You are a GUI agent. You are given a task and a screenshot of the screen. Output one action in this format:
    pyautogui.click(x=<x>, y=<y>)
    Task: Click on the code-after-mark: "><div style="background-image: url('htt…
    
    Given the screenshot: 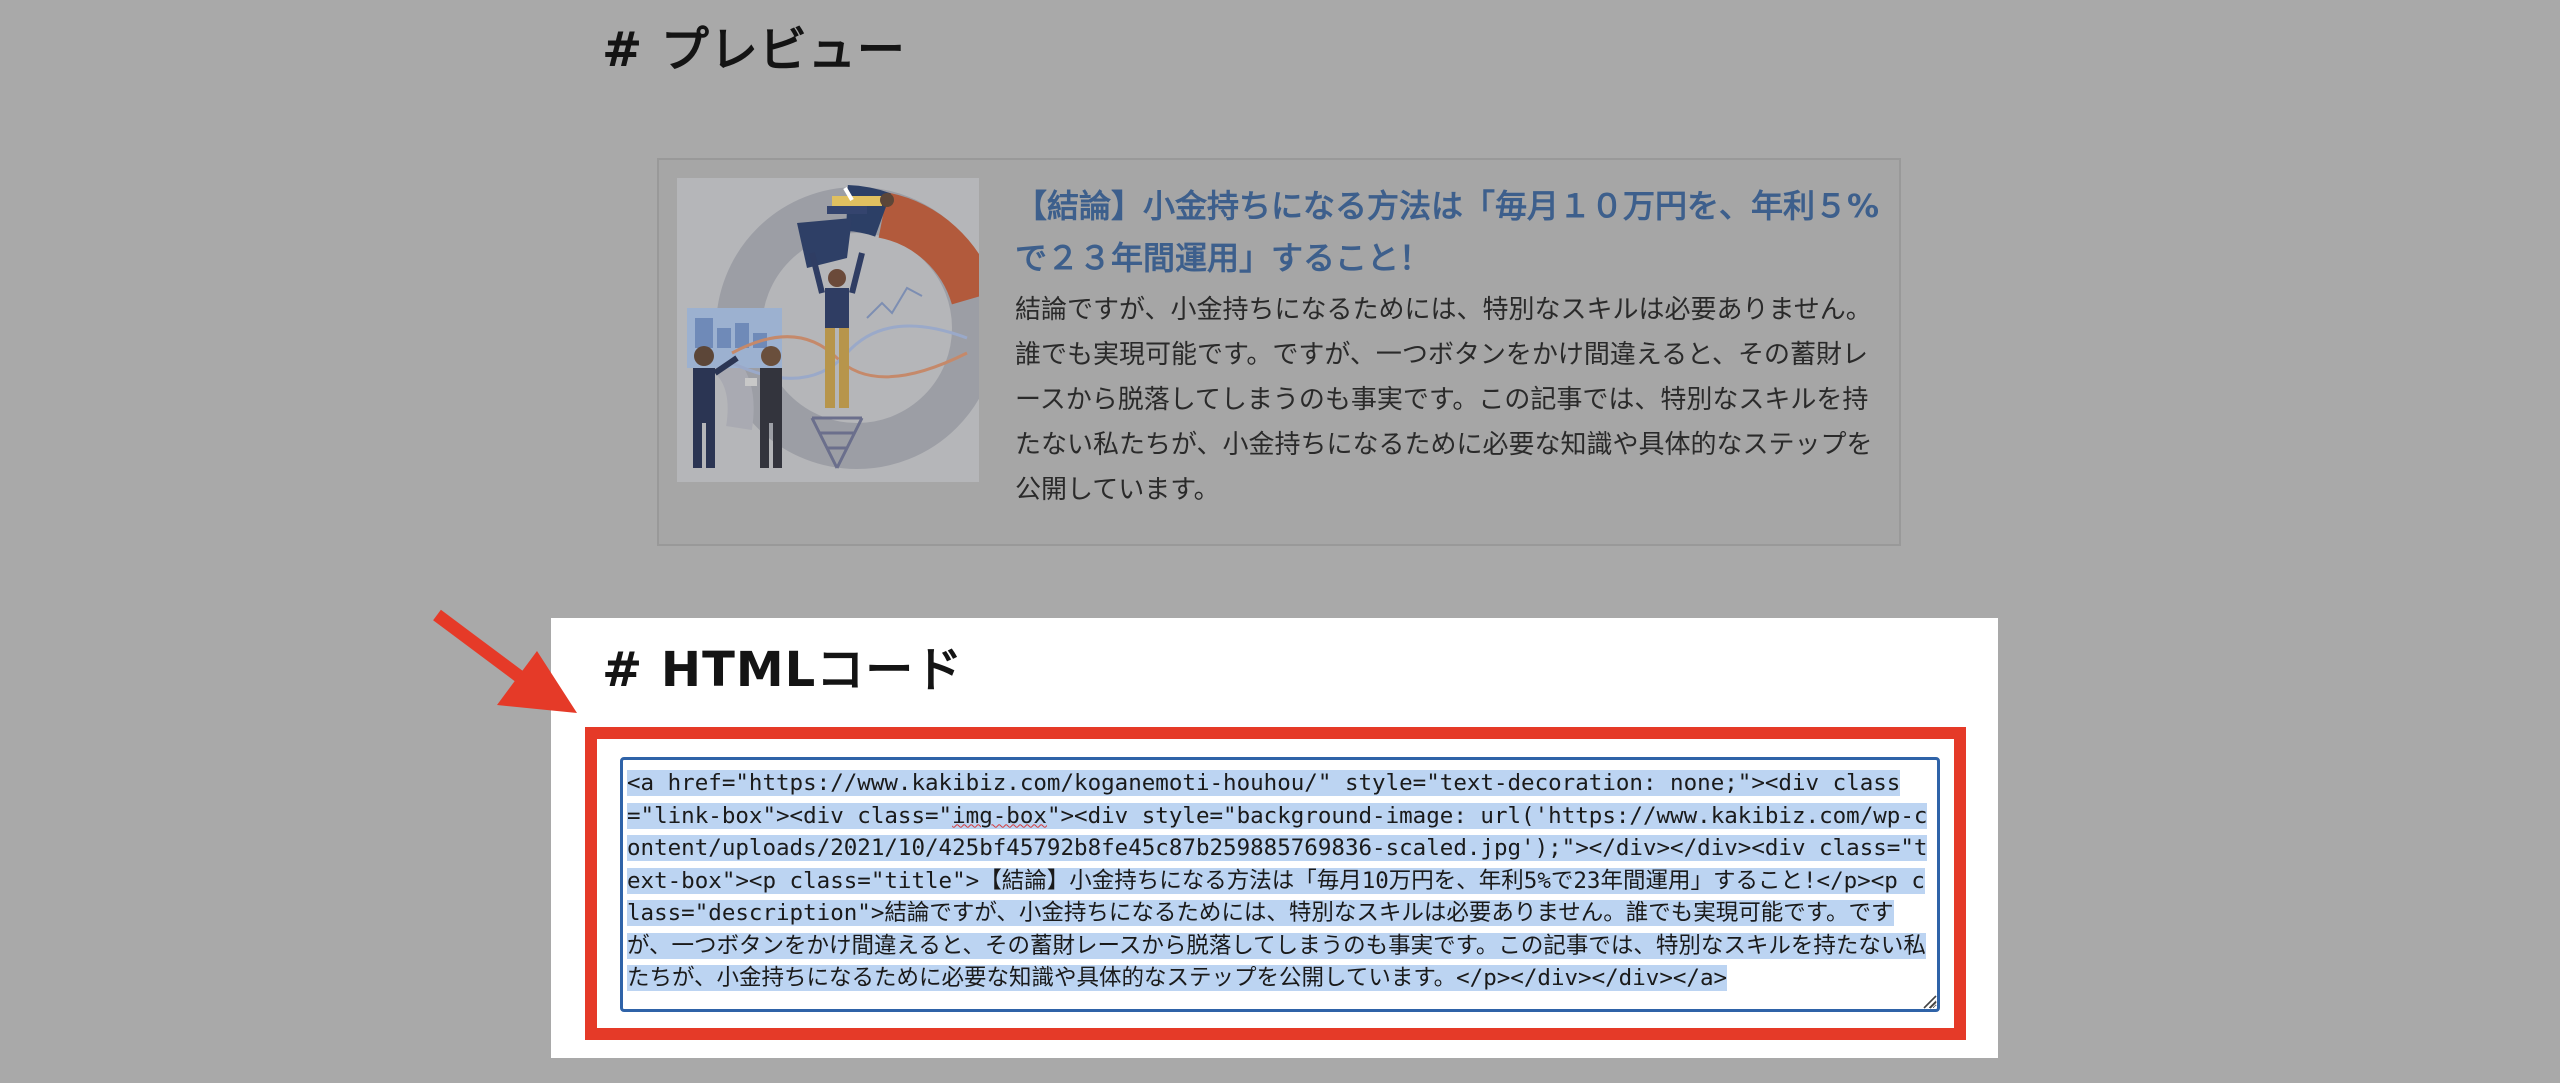 What is the action you would take?
    pyautogui.click(x=1277, y=897)
    